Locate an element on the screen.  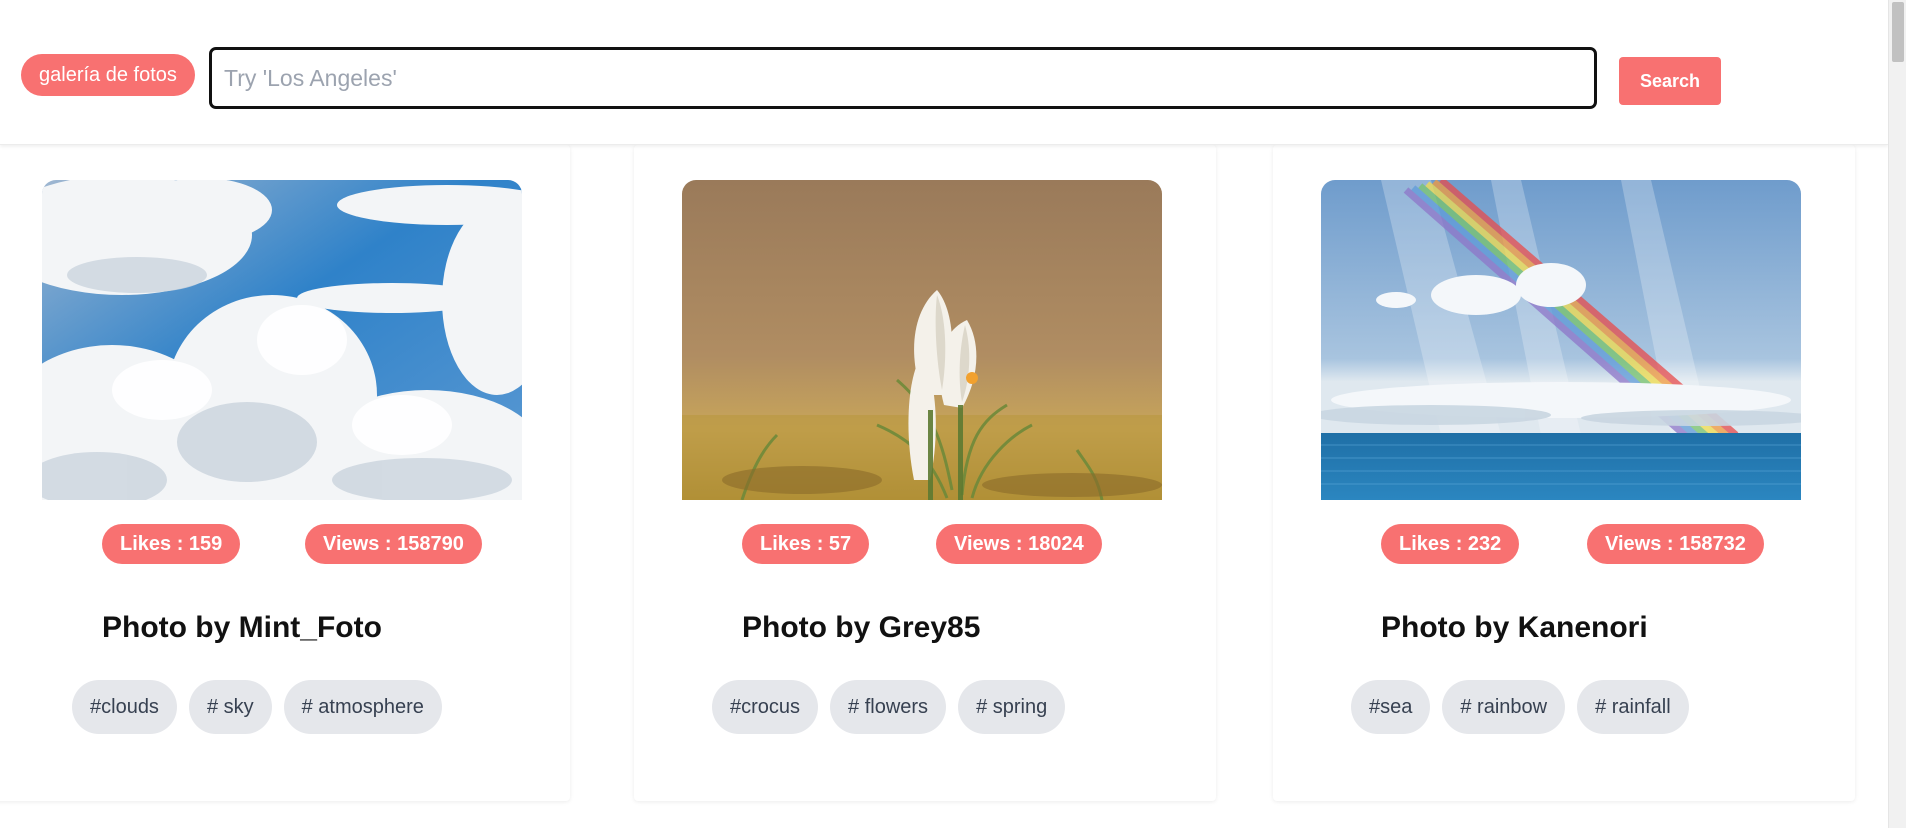
photo-title: Photo by Grey85 is located at coordinates (861, 627).